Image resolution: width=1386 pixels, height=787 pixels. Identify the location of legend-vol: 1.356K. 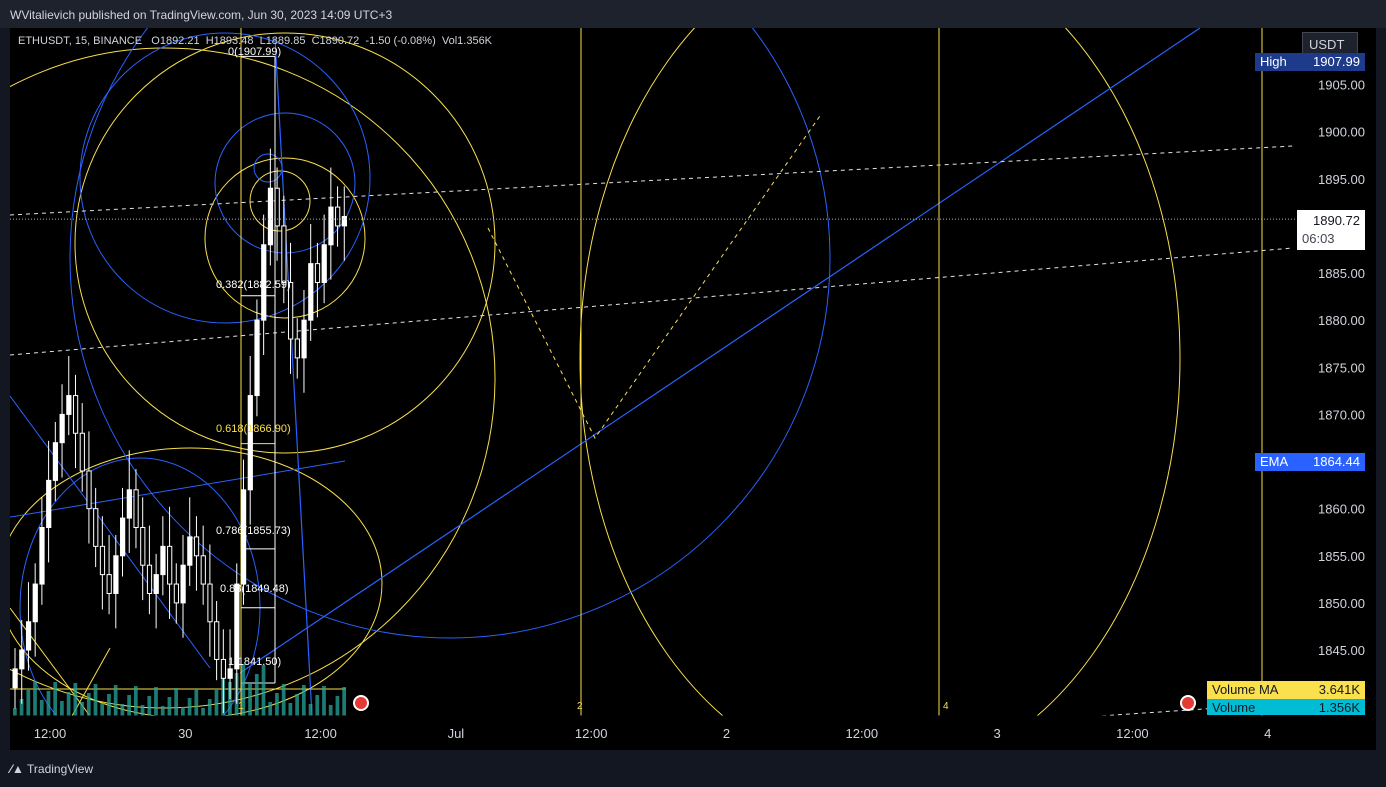
(475, 41).